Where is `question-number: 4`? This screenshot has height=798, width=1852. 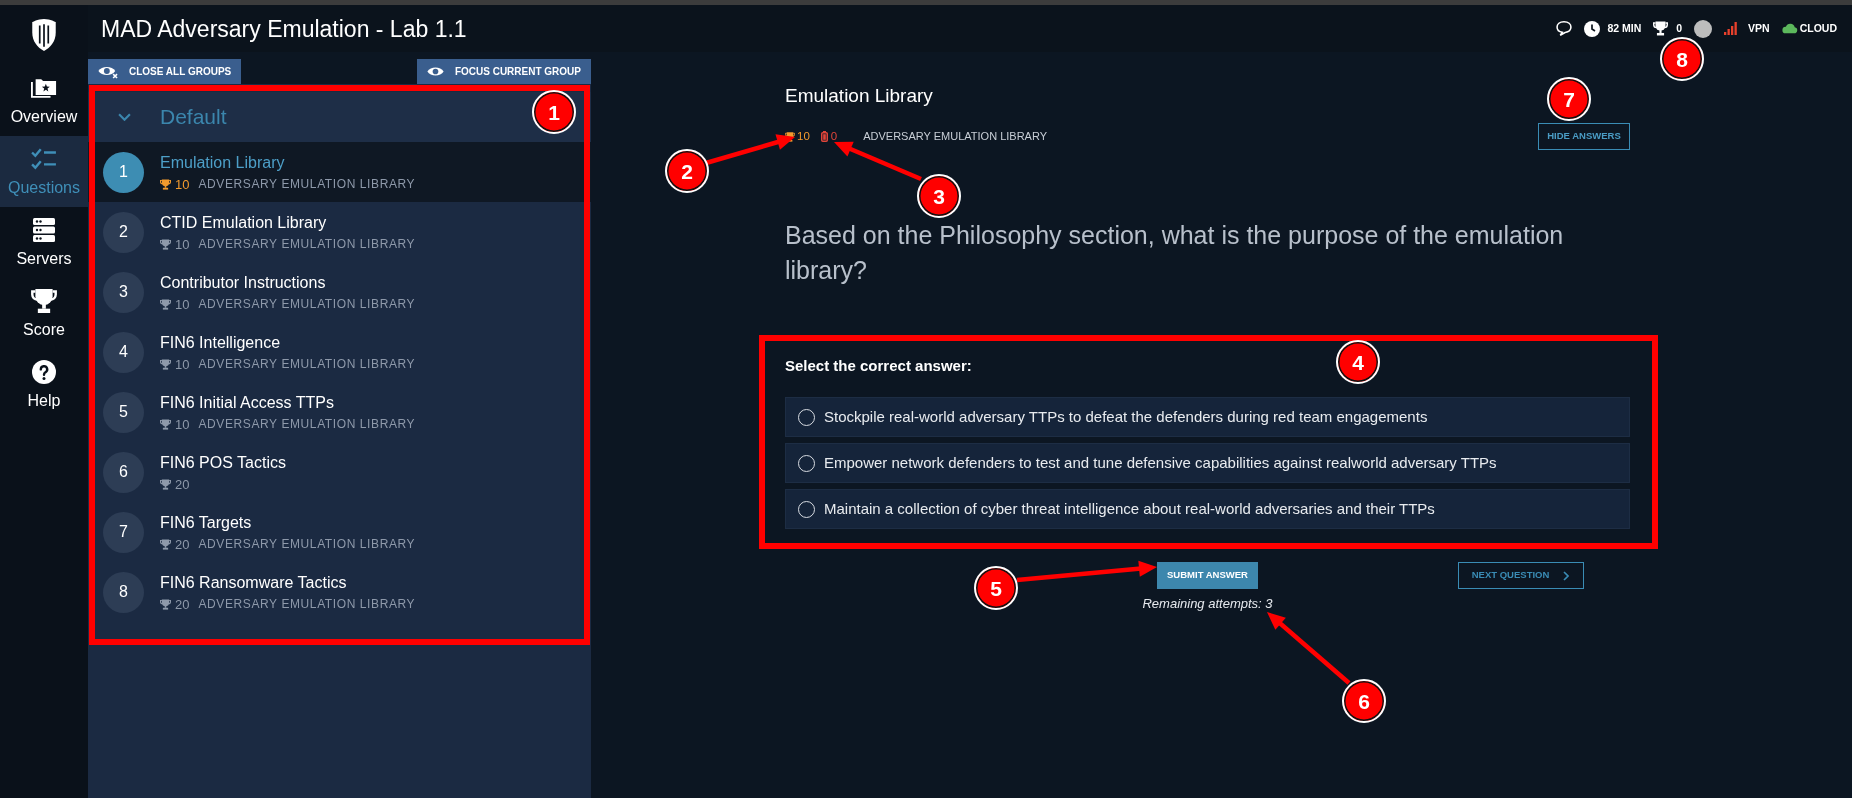
question-number: 4 is located at coordinates (123, 352).